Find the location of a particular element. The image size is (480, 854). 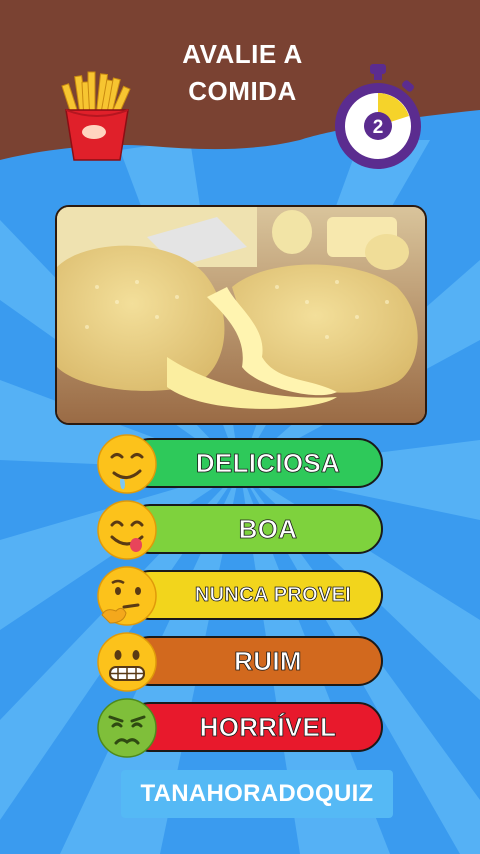

option-label: HORRÍVEL is located at coordinates (268, 726).